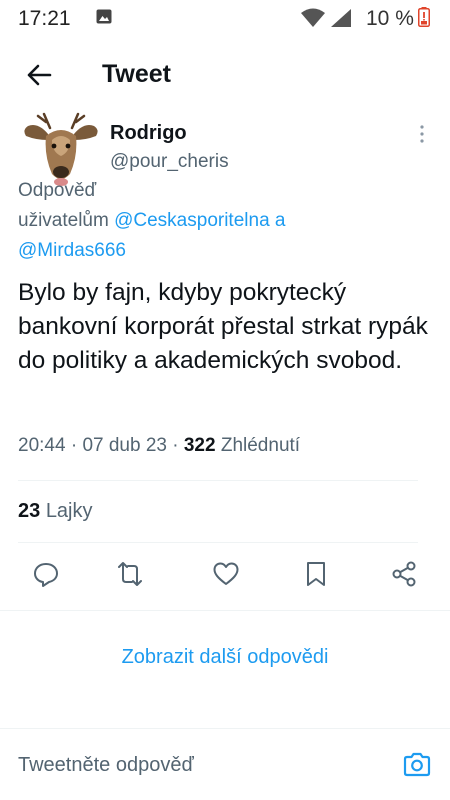  I want to click on more-vertical-icon, so click(422, 134).